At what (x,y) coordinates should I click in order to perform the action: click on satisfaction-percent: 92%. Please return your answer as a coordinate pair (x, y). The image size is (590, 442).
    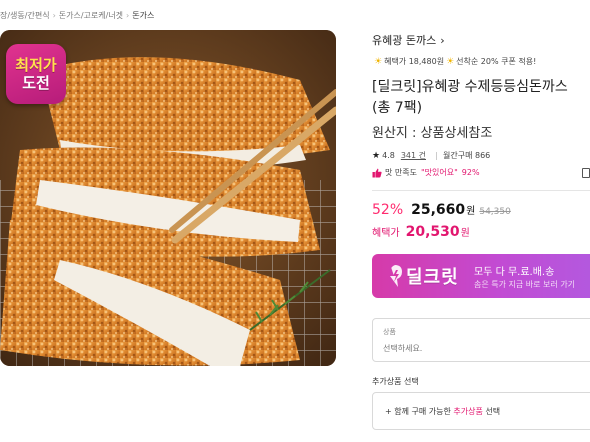
    Looking at the image, I should click on (470, 172).